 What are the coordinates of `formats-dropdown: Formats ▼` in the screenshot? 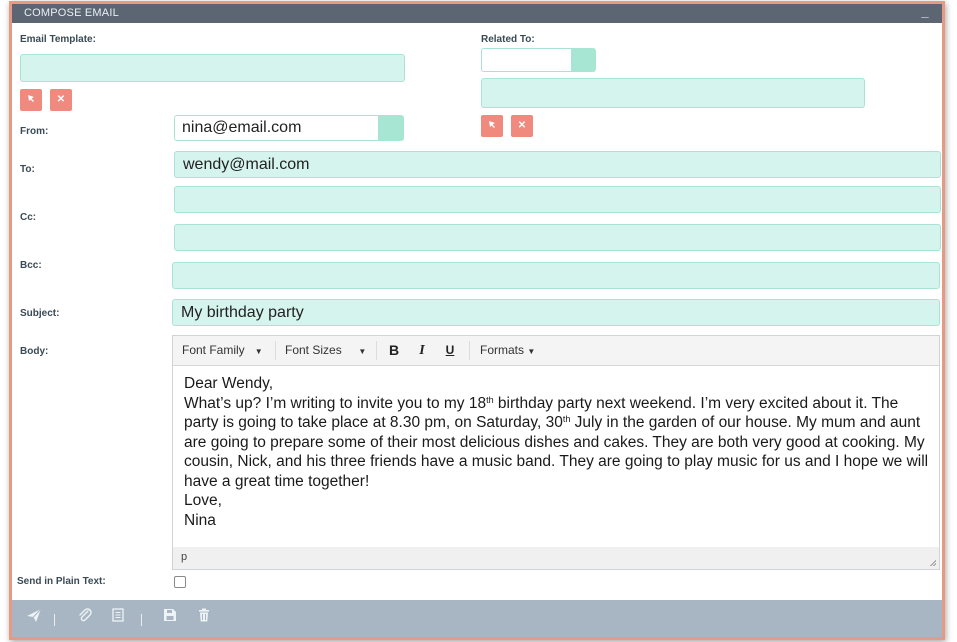 It's located at (507, 350).